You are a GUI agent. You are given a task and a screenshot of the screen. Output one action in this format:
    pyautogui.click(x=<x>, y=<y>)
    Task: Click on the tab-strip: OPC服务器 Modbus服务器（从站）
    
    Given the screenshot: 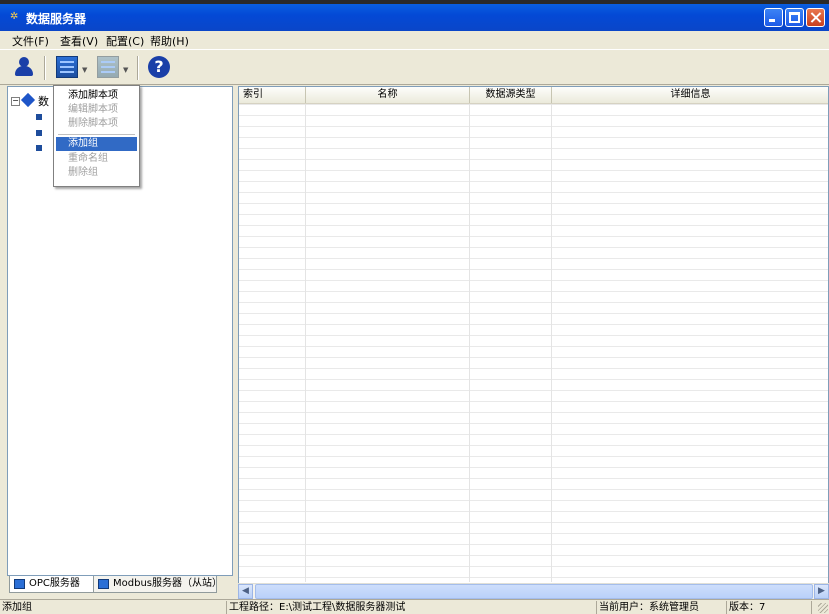 What is the action you would take?
    pyautogui.click(x=120, y=585)
    